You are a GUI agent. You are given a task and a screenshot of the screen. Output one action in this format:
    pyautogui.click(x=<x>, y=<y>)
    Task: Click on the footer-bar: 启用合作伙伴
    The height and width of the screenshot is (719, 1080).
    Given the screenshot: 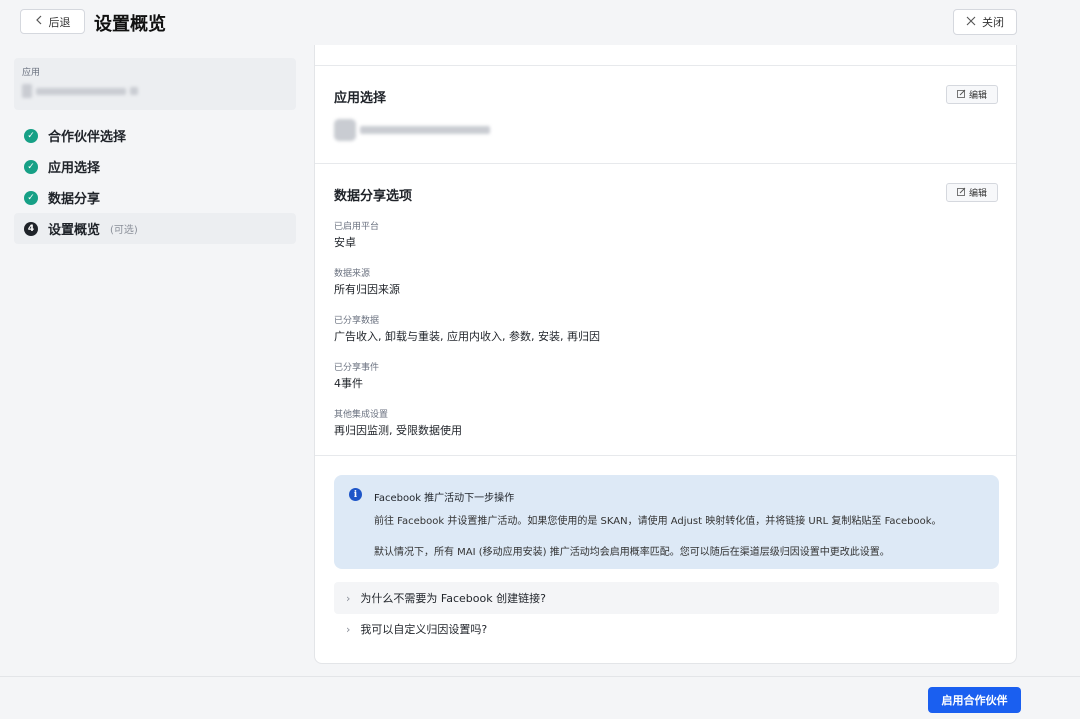 What is the action you would take?
    pyautogui.click(x=540, y=697)
    